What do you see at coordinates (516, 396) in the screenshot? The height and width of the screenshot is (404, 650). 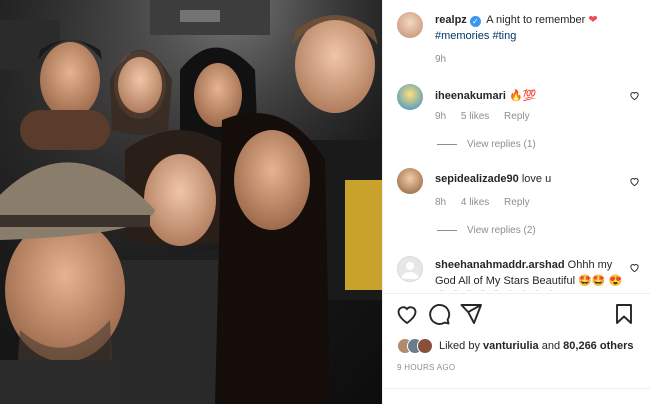 I see `add-comment-bar` at bounding box center [516, 396].